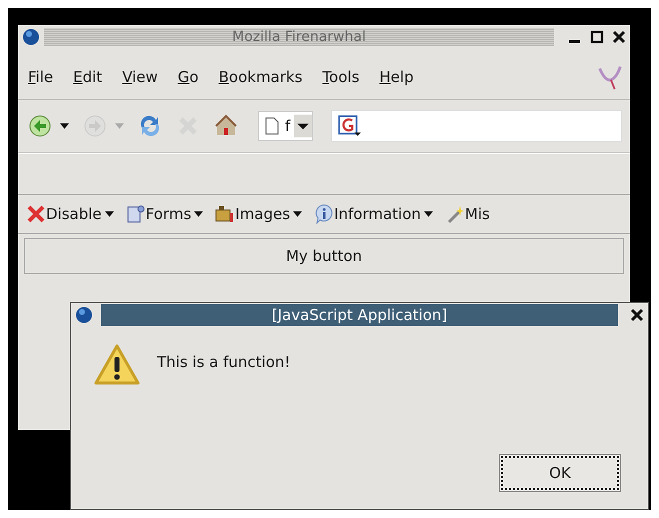 This screenshot has height=518, width=659. Describe the element at coordinates (376, 214) in the screenshot. I see `toolbar-menu-button: Information` at that location.